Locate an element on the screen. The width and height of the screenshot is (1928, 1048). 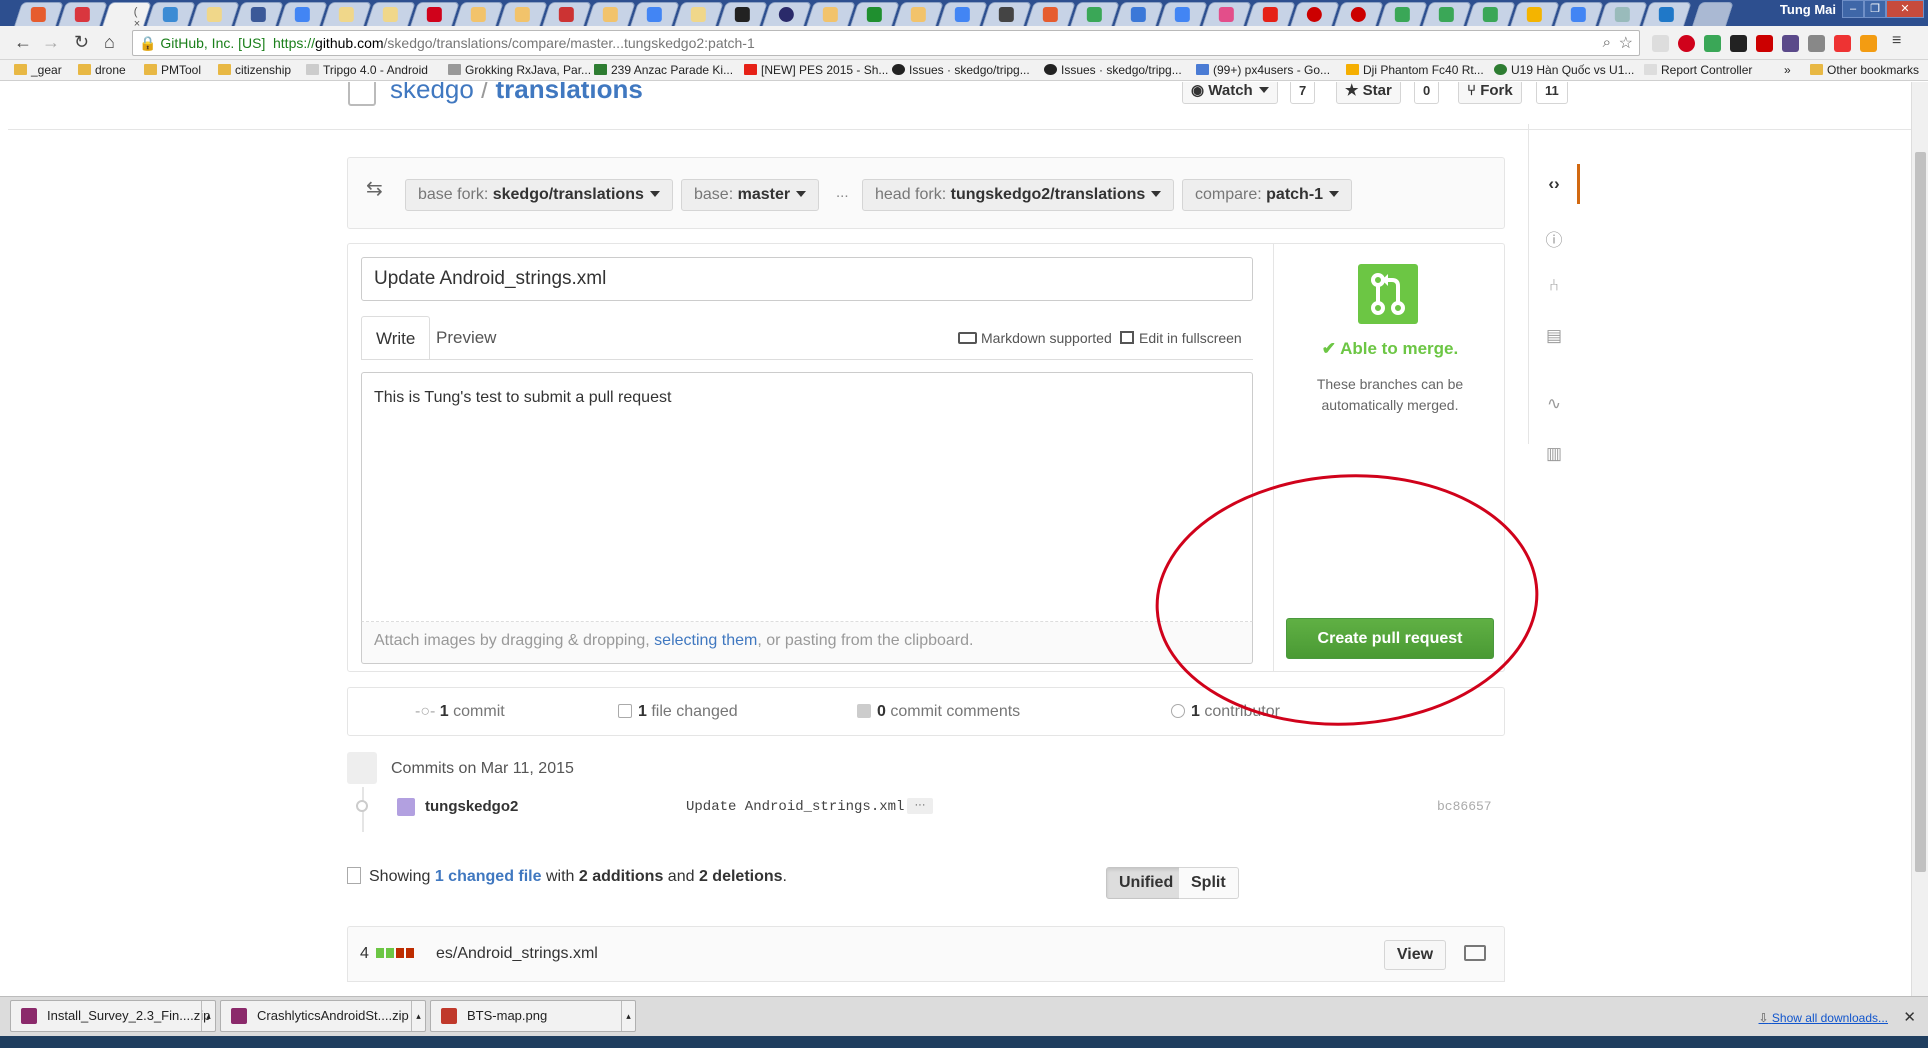
bookmark-item: Report Controller is located at coordinates (1698, 70).